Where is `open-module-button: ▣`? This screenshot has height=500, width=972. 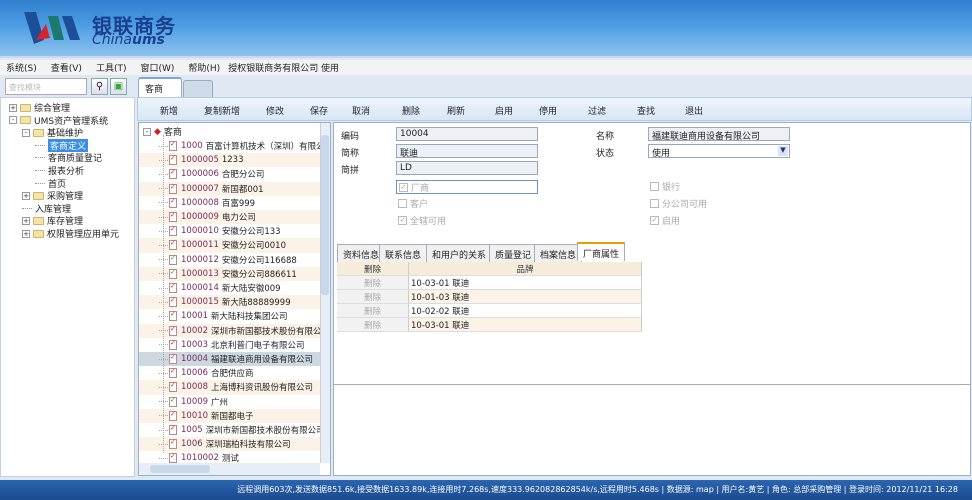
open-module-button: ▣ is located at coordinates (118, 86).